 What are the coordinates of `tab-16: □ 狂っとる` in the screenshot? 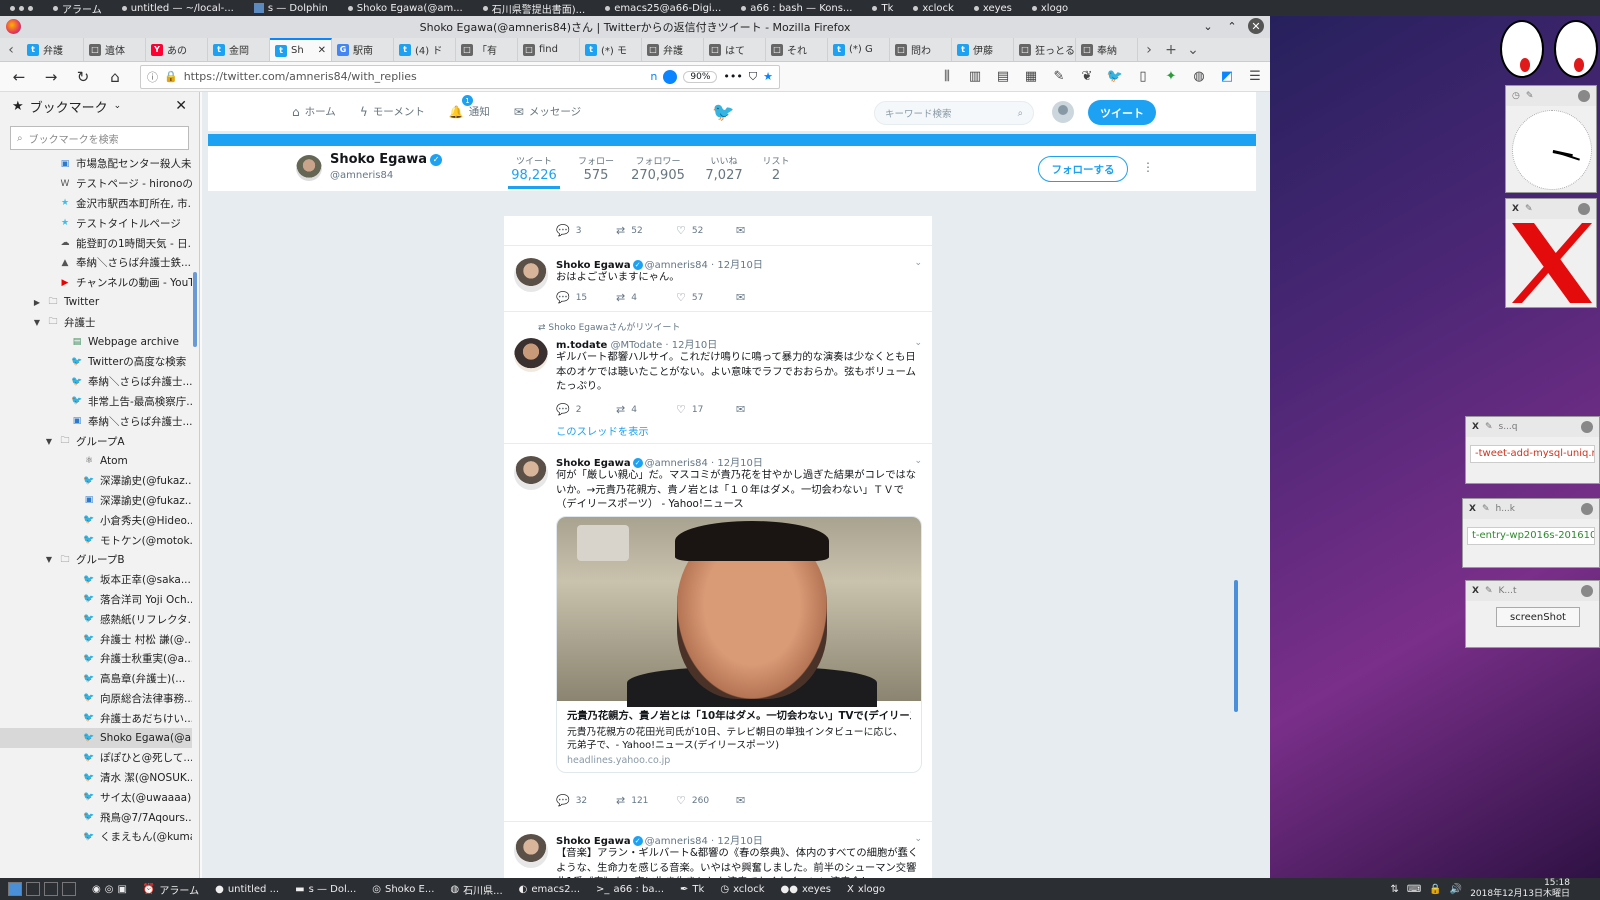 It's located at (1045, 49).